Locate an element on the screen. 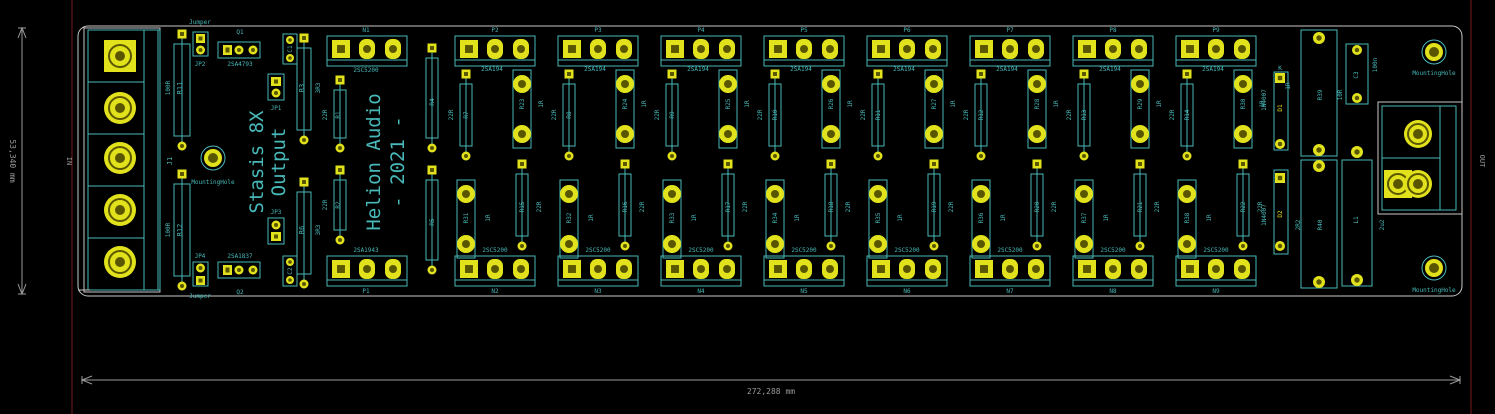  gate-bot-ref: R19 is located at coordinates (934, 206).